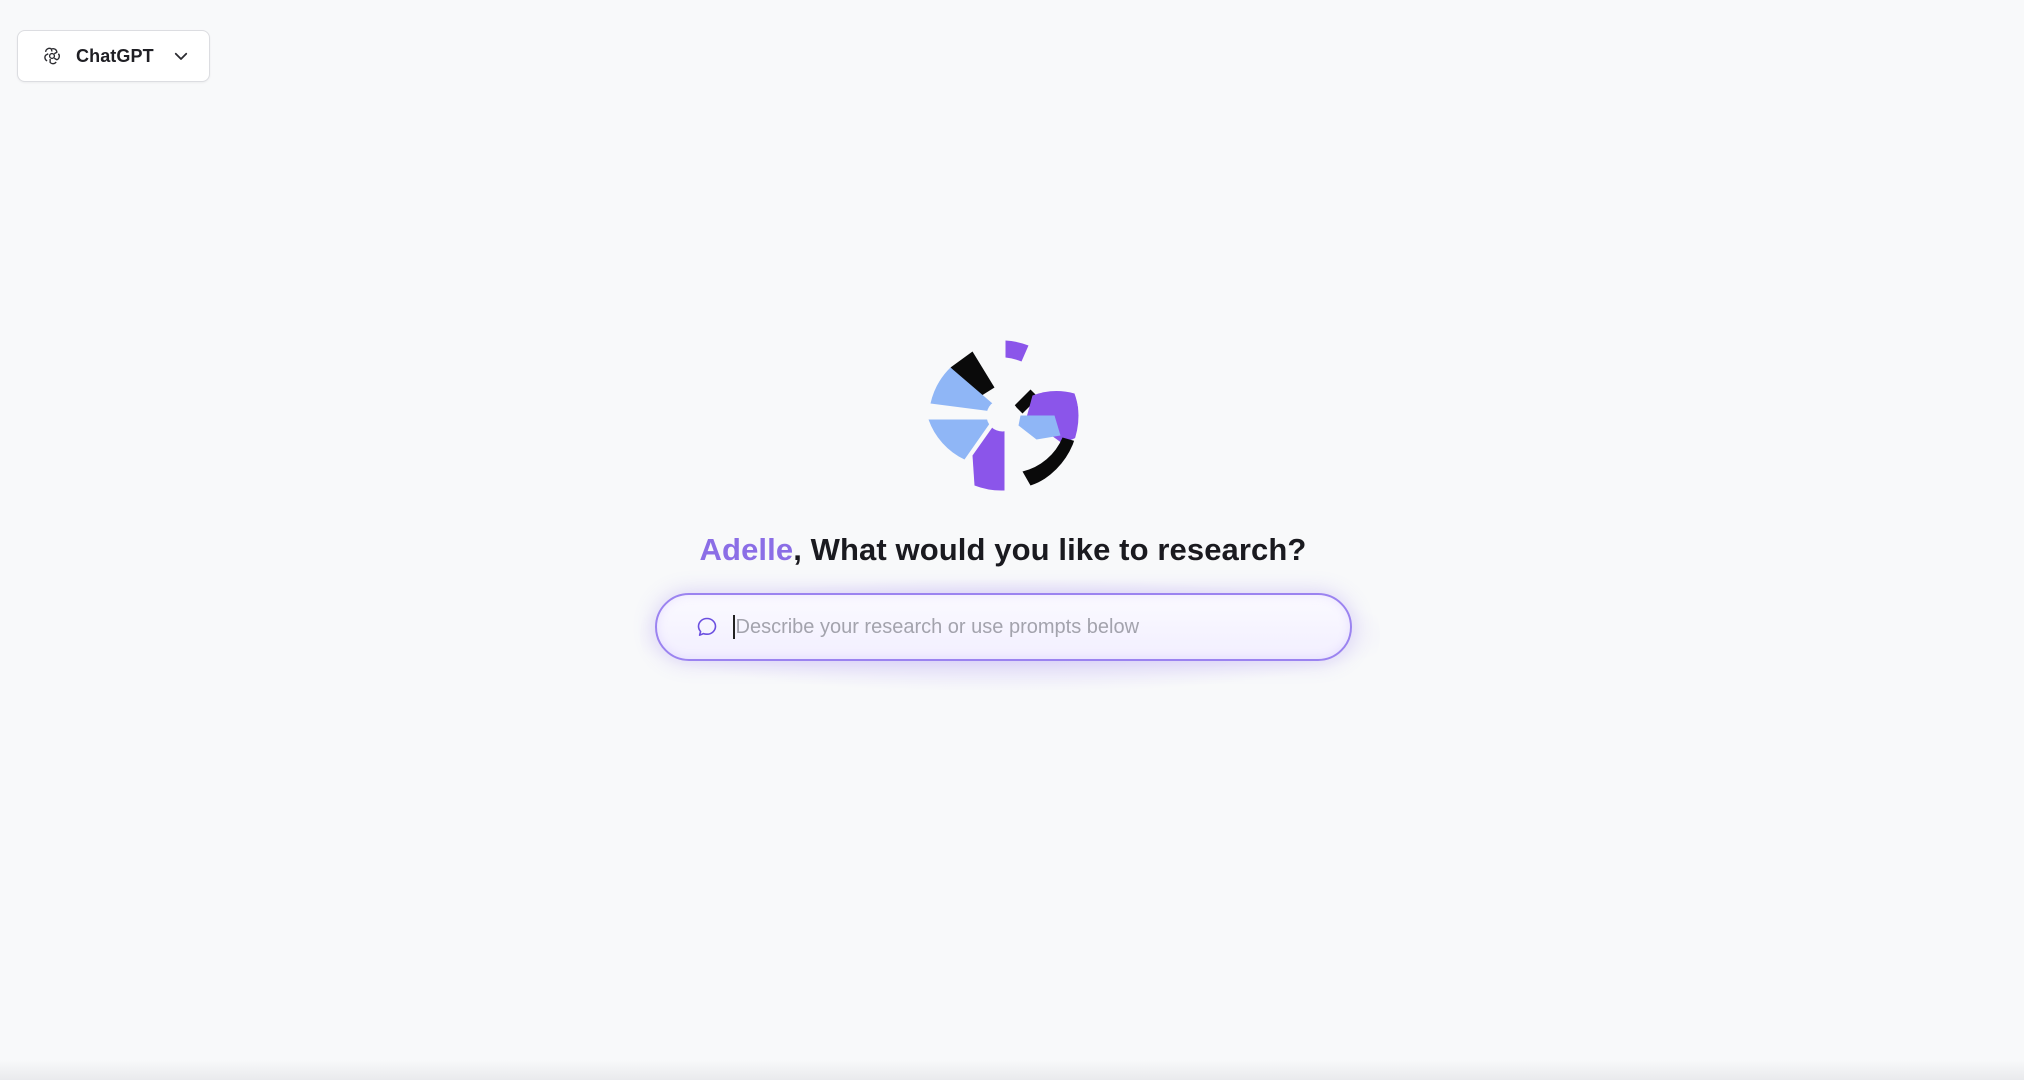 This screenshot has width=2024, height=1080. Describe the element at coordinates (1012, 1070) in the screenshot. I see `bottom-fade` at that location.